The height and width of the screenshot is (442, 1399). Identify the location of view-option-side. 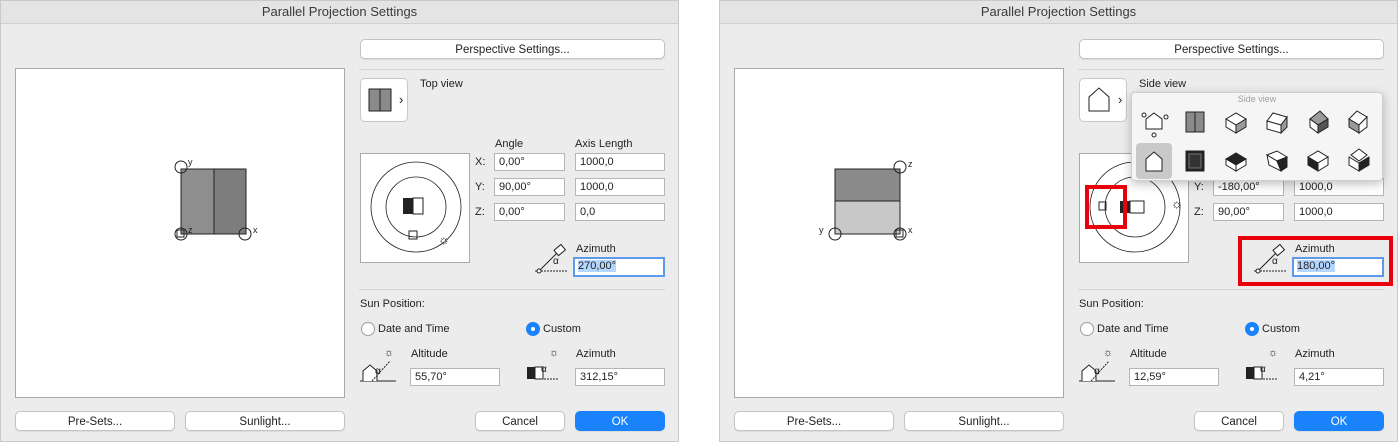
(1154, 161).